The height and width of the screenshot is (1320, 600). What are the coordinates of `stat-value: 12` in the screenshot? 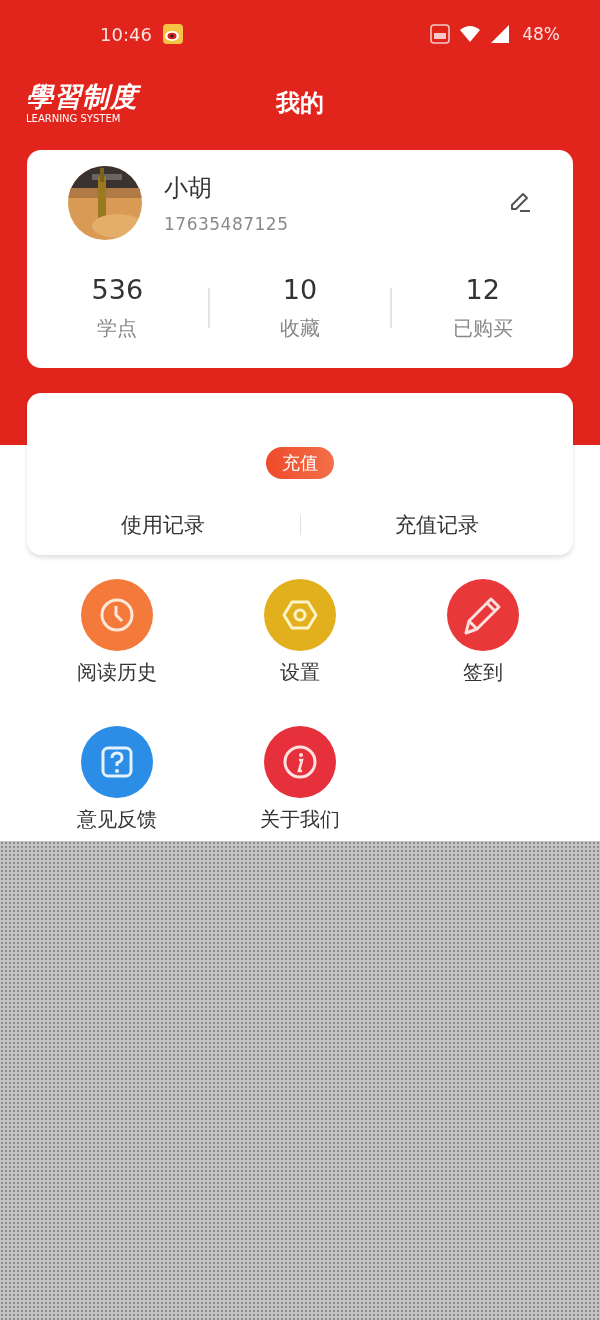 It's located at (482, 289).